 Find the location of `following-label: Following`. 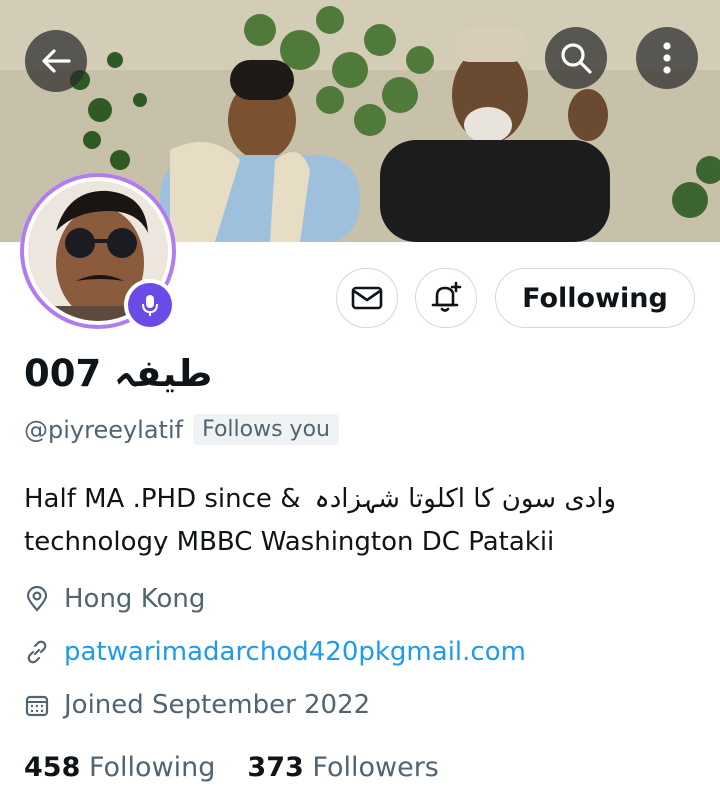

following-label: Following is located at coordinates (152, 767).